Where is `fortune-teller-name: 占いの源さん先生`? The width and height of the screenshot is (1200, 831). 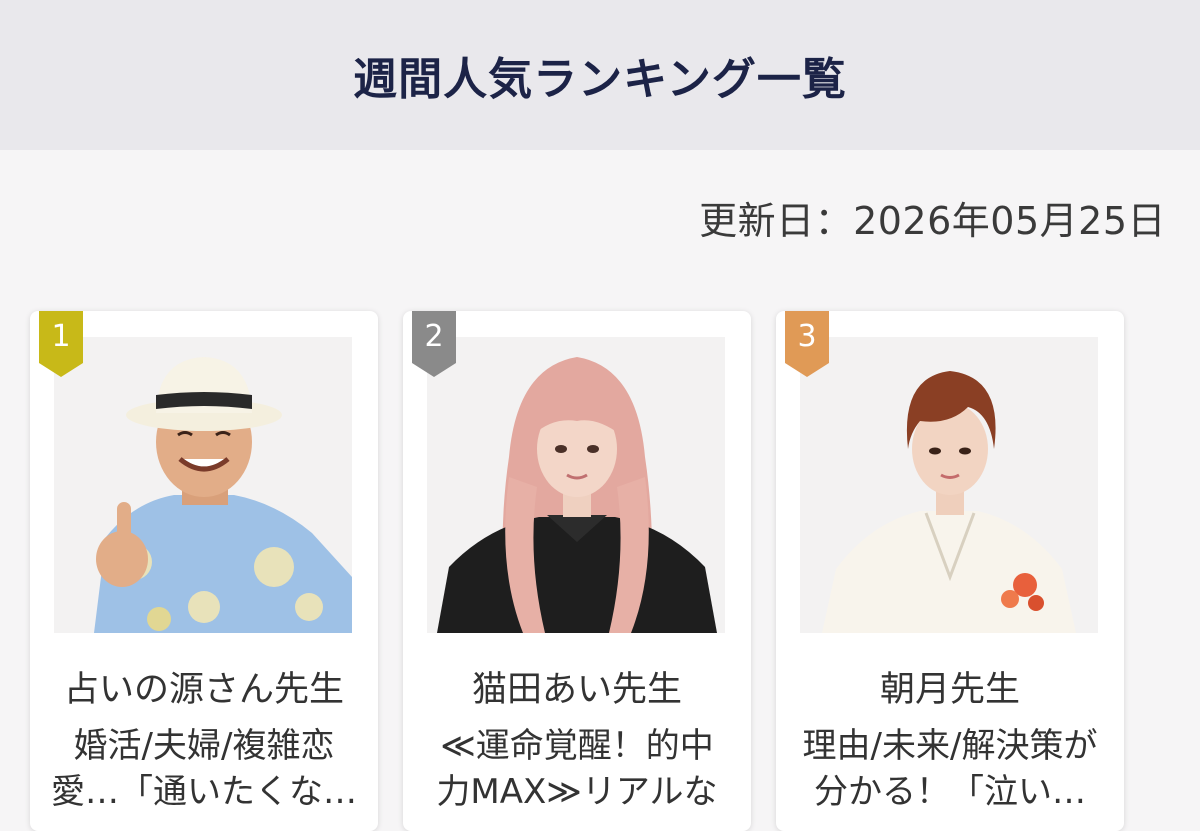
fortune-teller-name: 占いの源さん先生 is located at coordinates (204, 686).